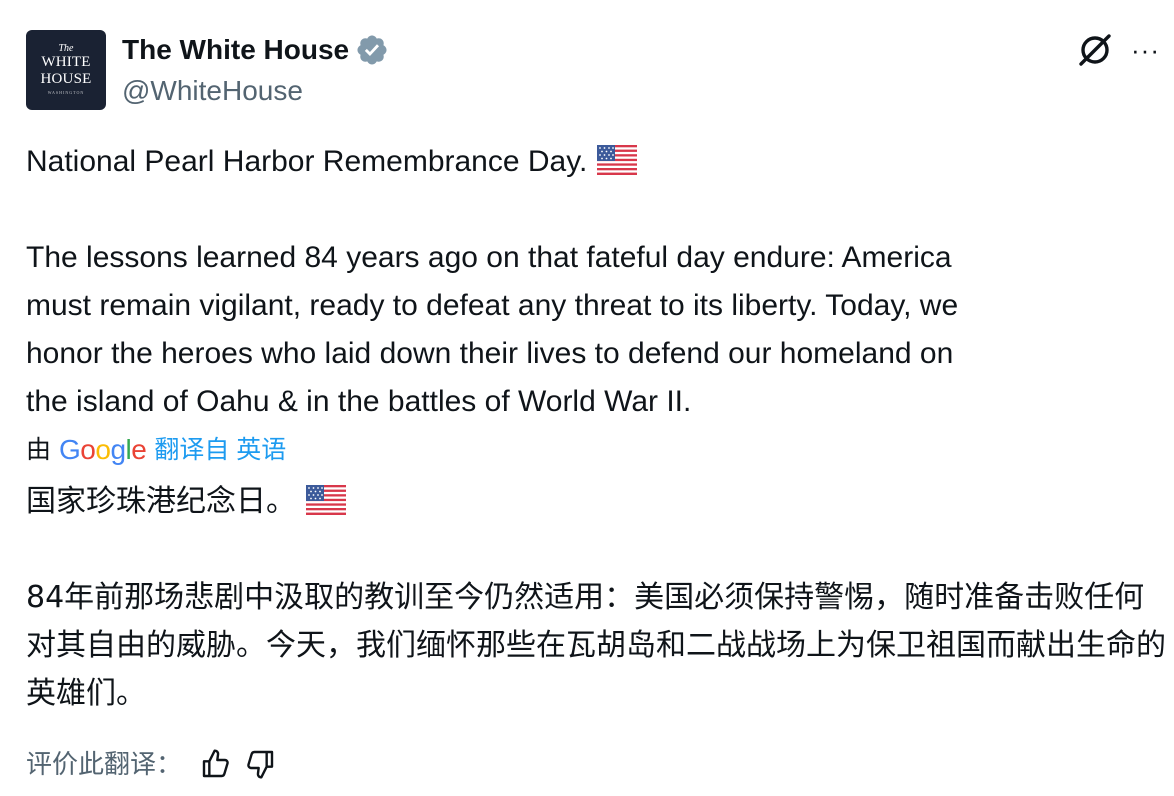 The width and height of the screenshot is (1174, 796). What do you see at coordinates (596, 502) in the screenshot?
I see `translated-first-line: 国家珍珠港纪念日。` at bounding box center [596, 502].